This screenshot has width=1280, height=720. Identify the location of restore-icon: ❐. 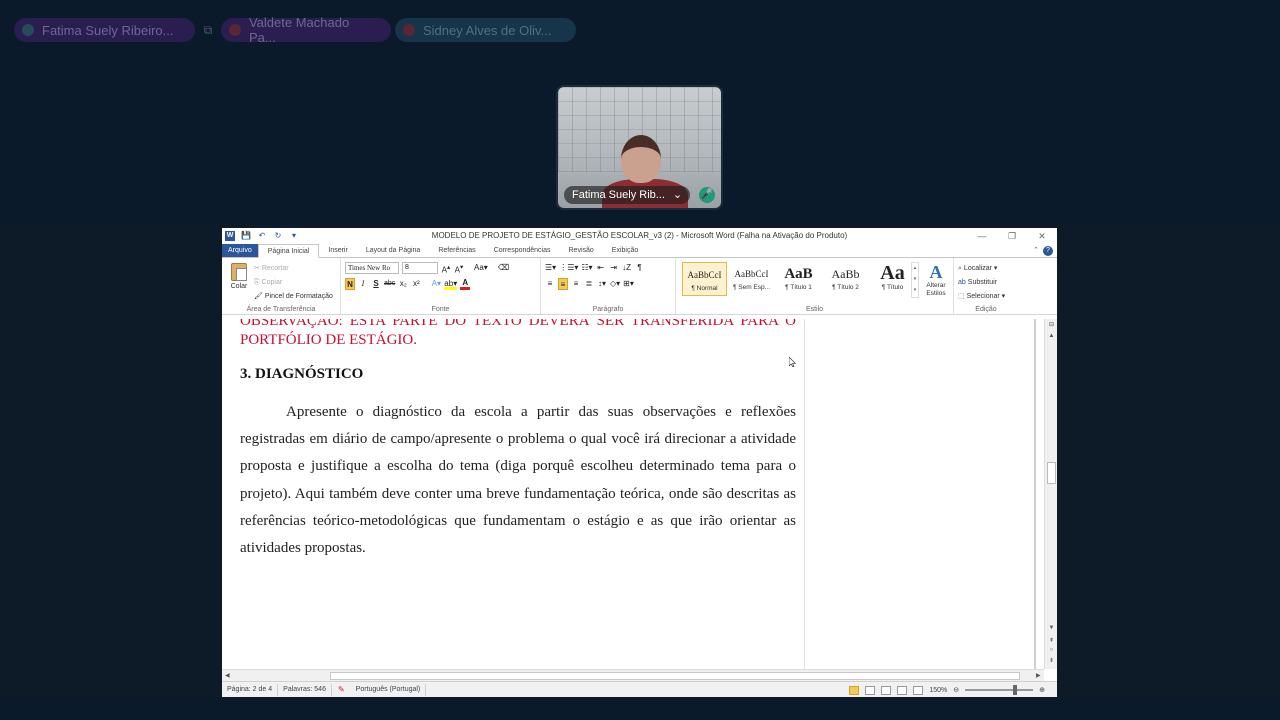
(1012, 236).